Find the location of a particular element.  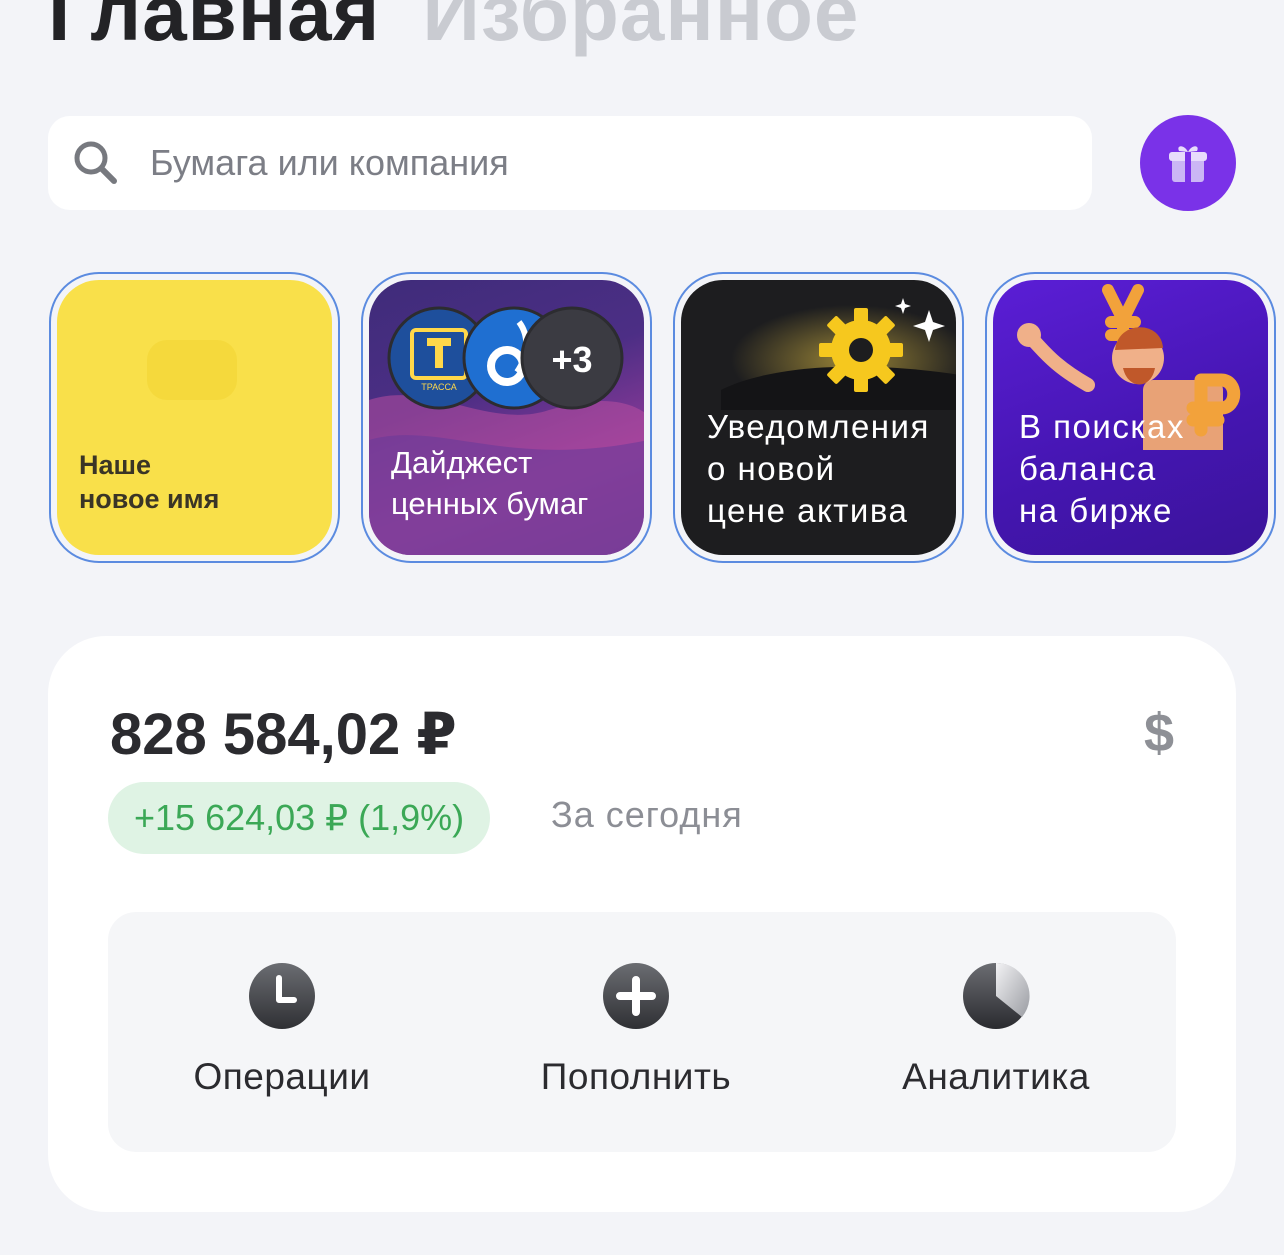

top-up-button: Пополнить is located at coordinates (636, 1030).